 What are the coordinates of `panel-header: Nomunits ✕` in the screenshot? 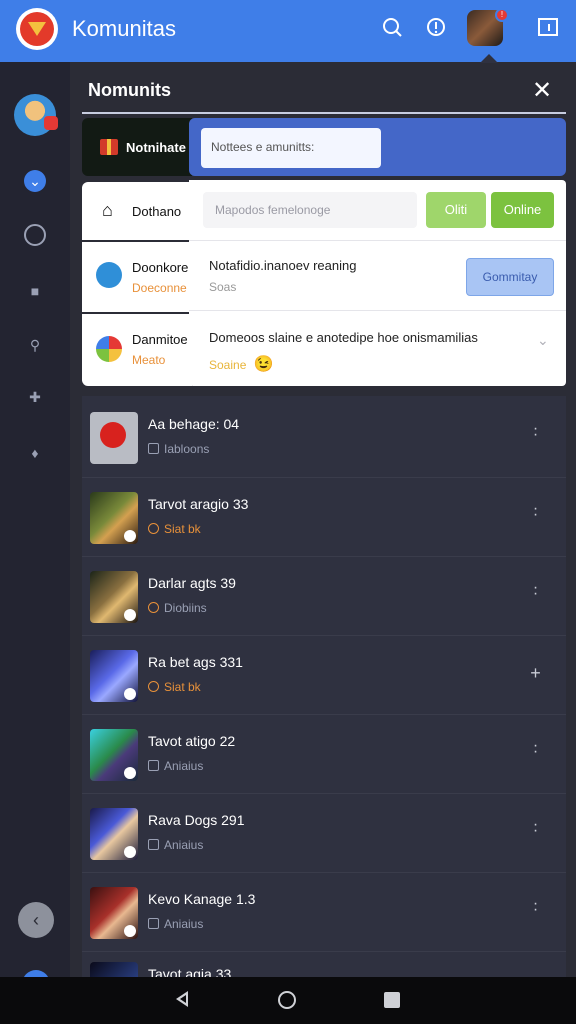 It's located at (324, 92).